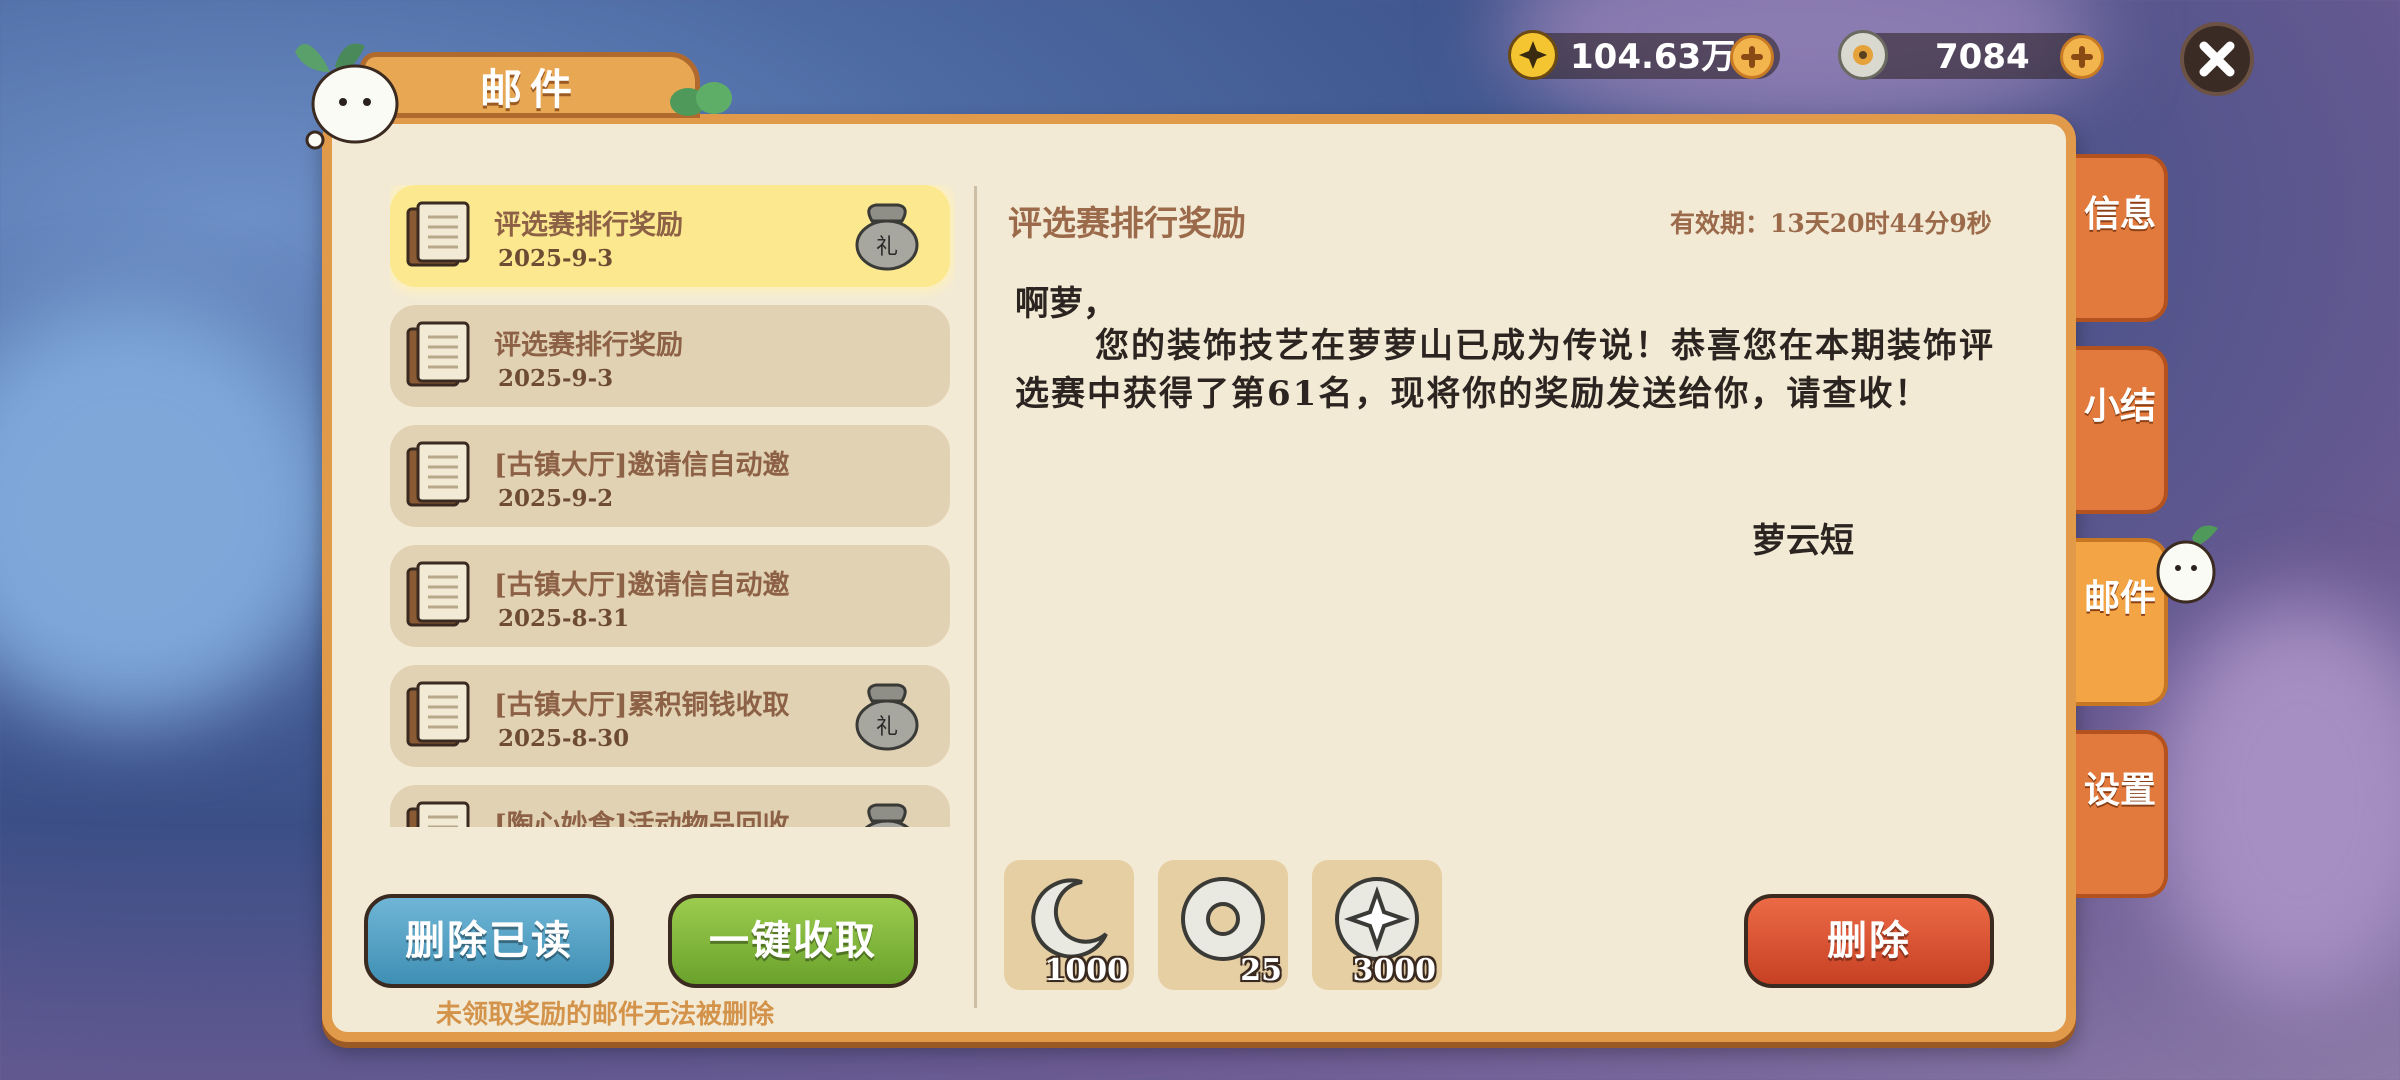  I want to click on tab-label: 小结, so click(2119, 406).